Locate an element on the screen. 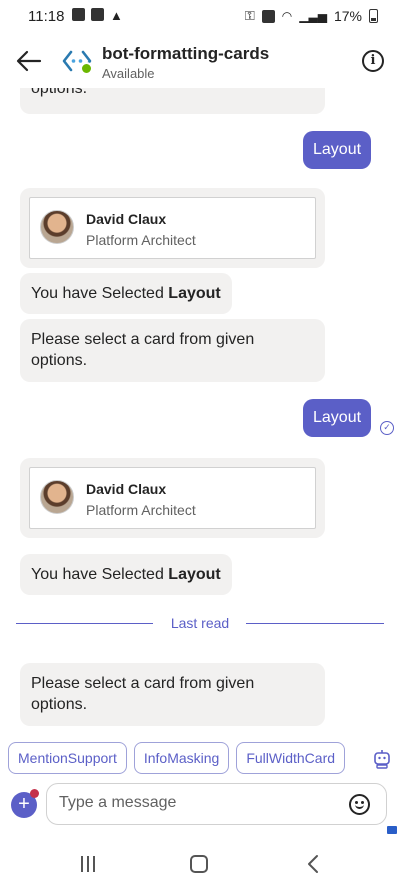 This screenshot has width=400, height=888. warning-icon: ▲ is located at coordinates (116, 15).